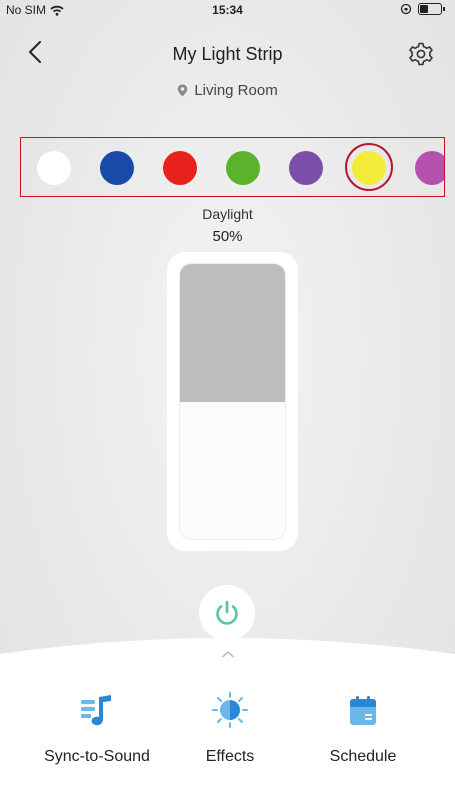  I want to click on tab-sync-to-sound: Sync-to-Sound, so click(97, 729).